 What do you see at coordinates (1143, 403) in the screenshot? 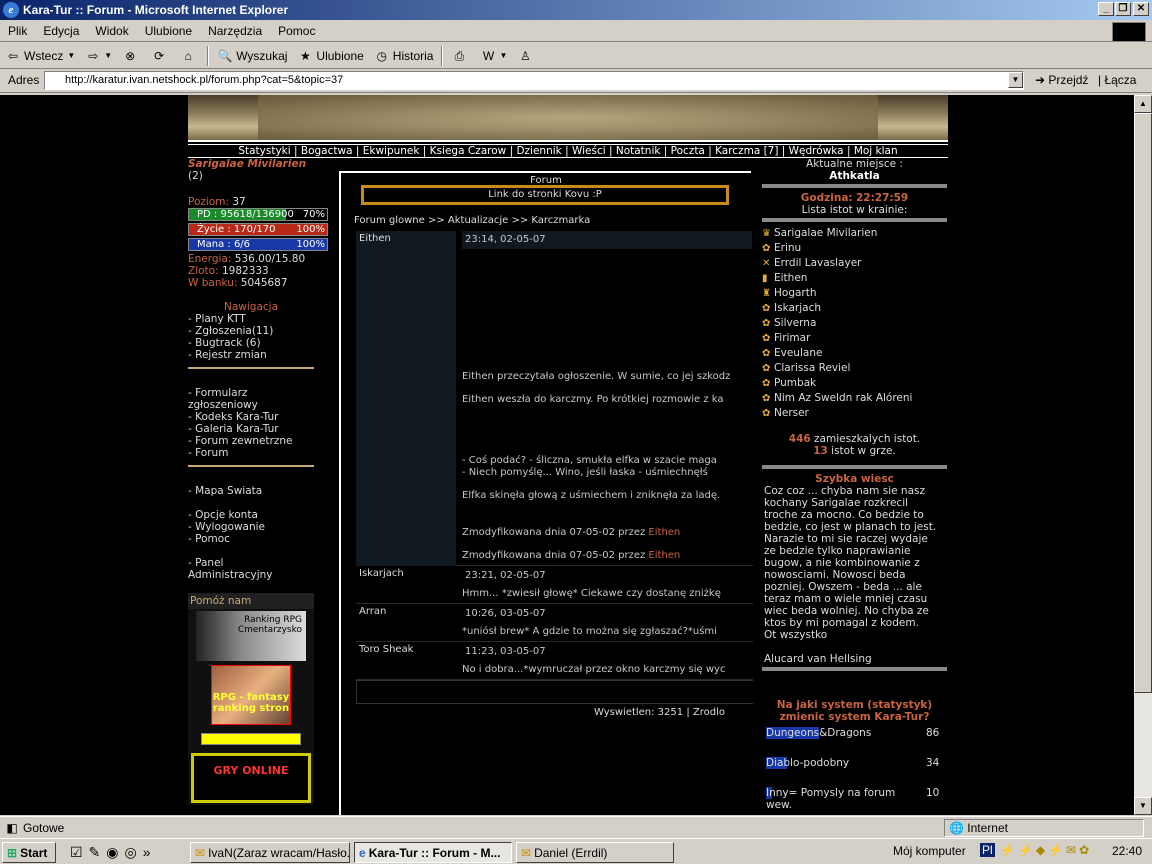
I see `scroll-thumb` at bounding box center [1143, 403].